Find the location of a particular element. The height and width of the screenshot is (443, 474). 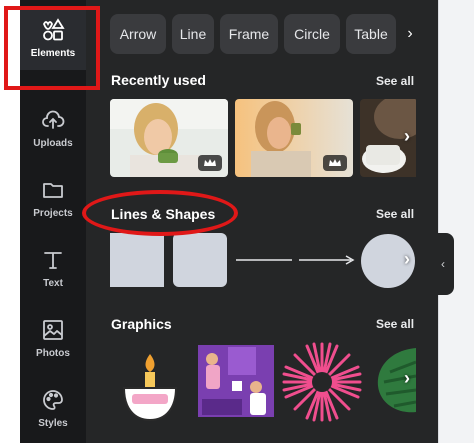

sidebar-item-label: Photos is located at coordinates (53, 353).